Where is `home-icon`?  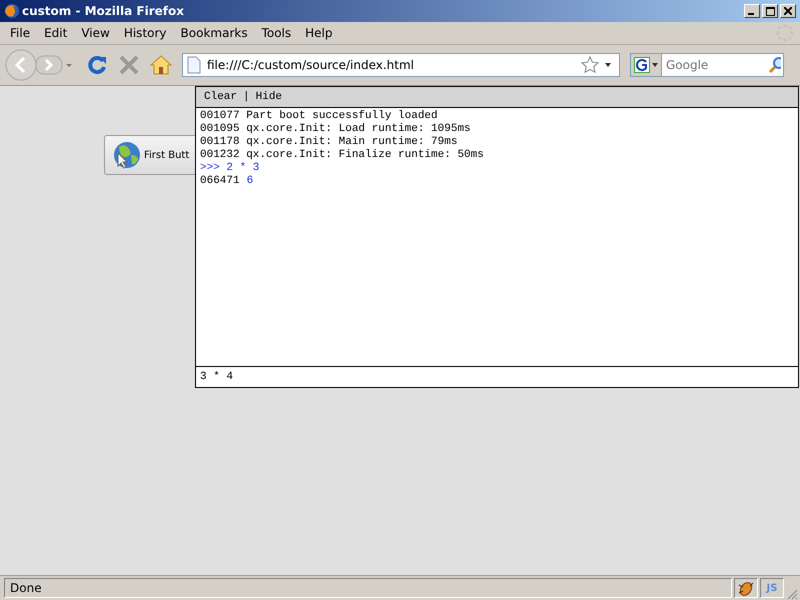 home-icon is located at coordinates (161, 65).